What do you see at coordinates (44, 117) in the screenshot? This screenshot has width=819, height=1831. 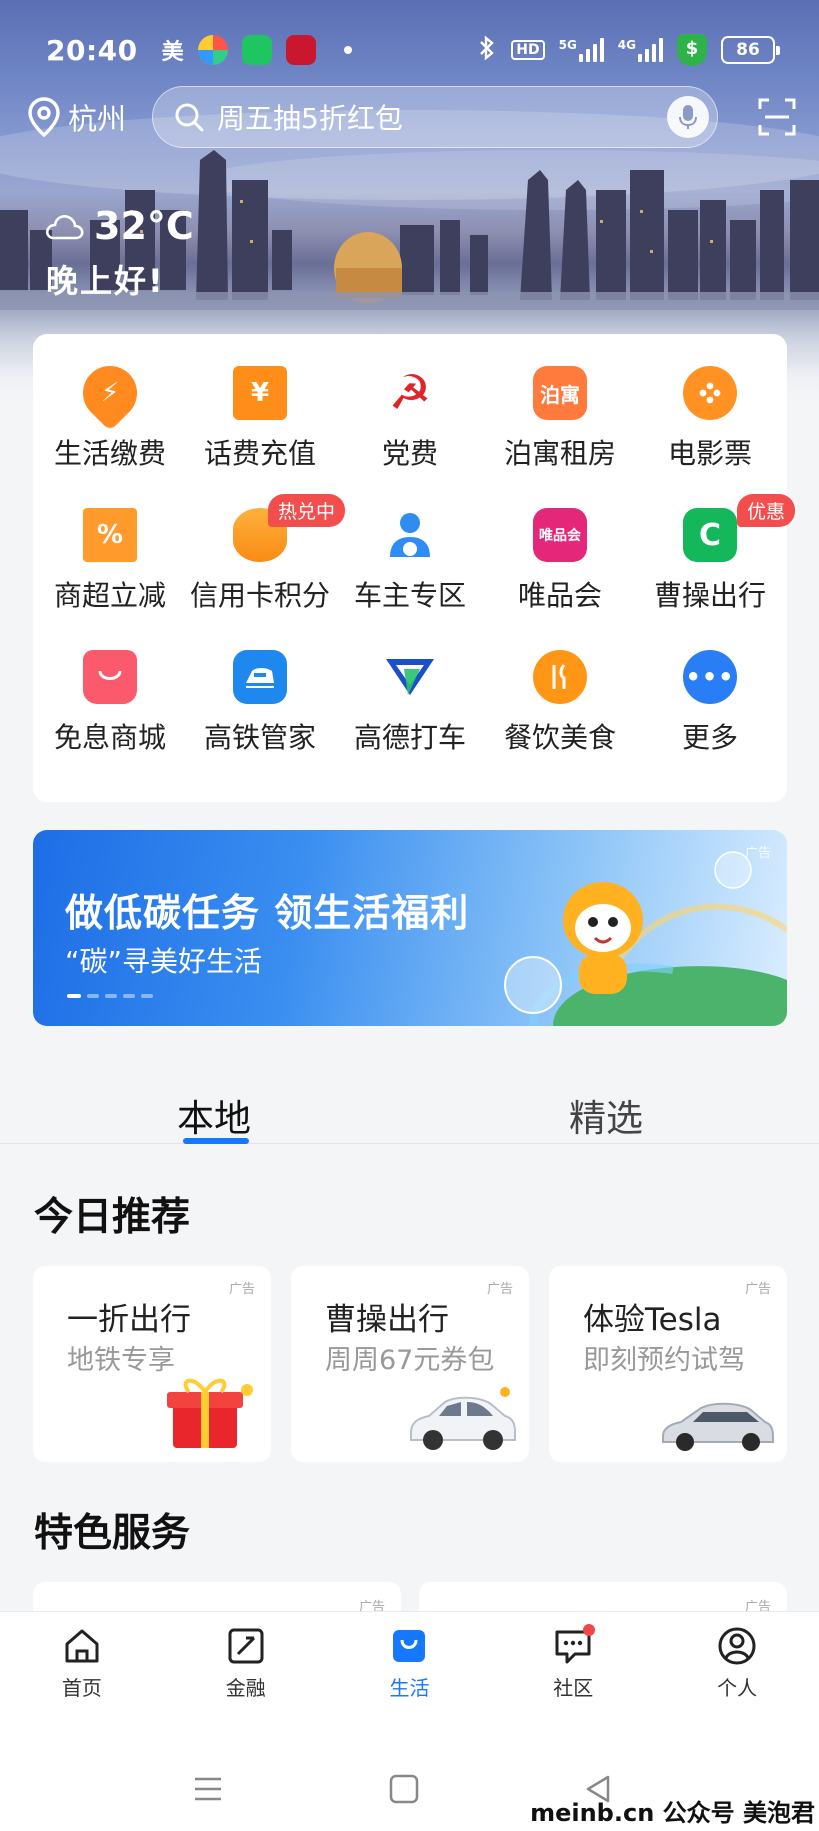 I see `location-pin-icon` at bounding box center [44, 117].